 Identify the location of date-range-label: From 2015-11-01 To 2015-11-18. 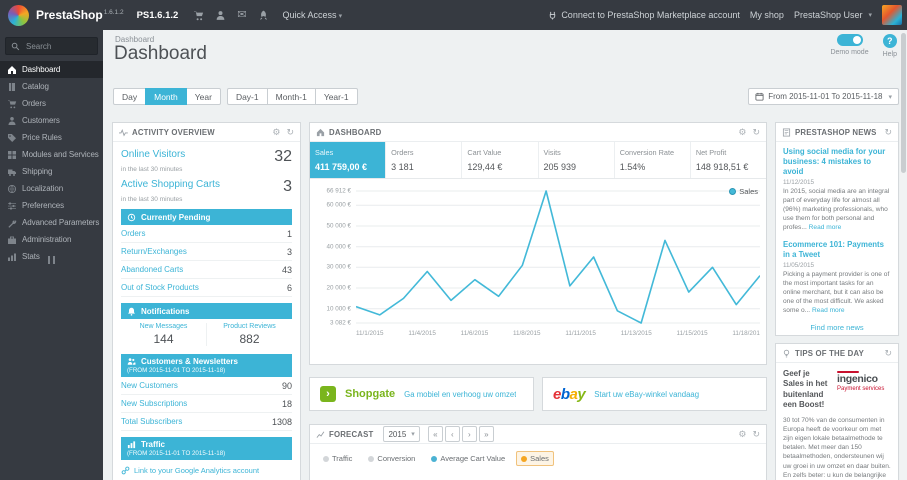
(825, 96).